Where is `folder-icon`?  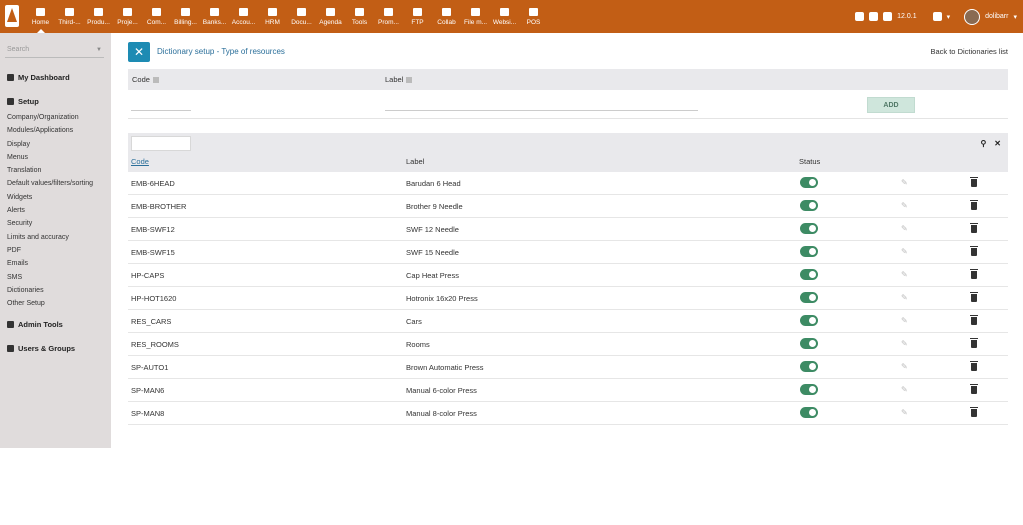 folder-icon is located at coordinates (301, 12).